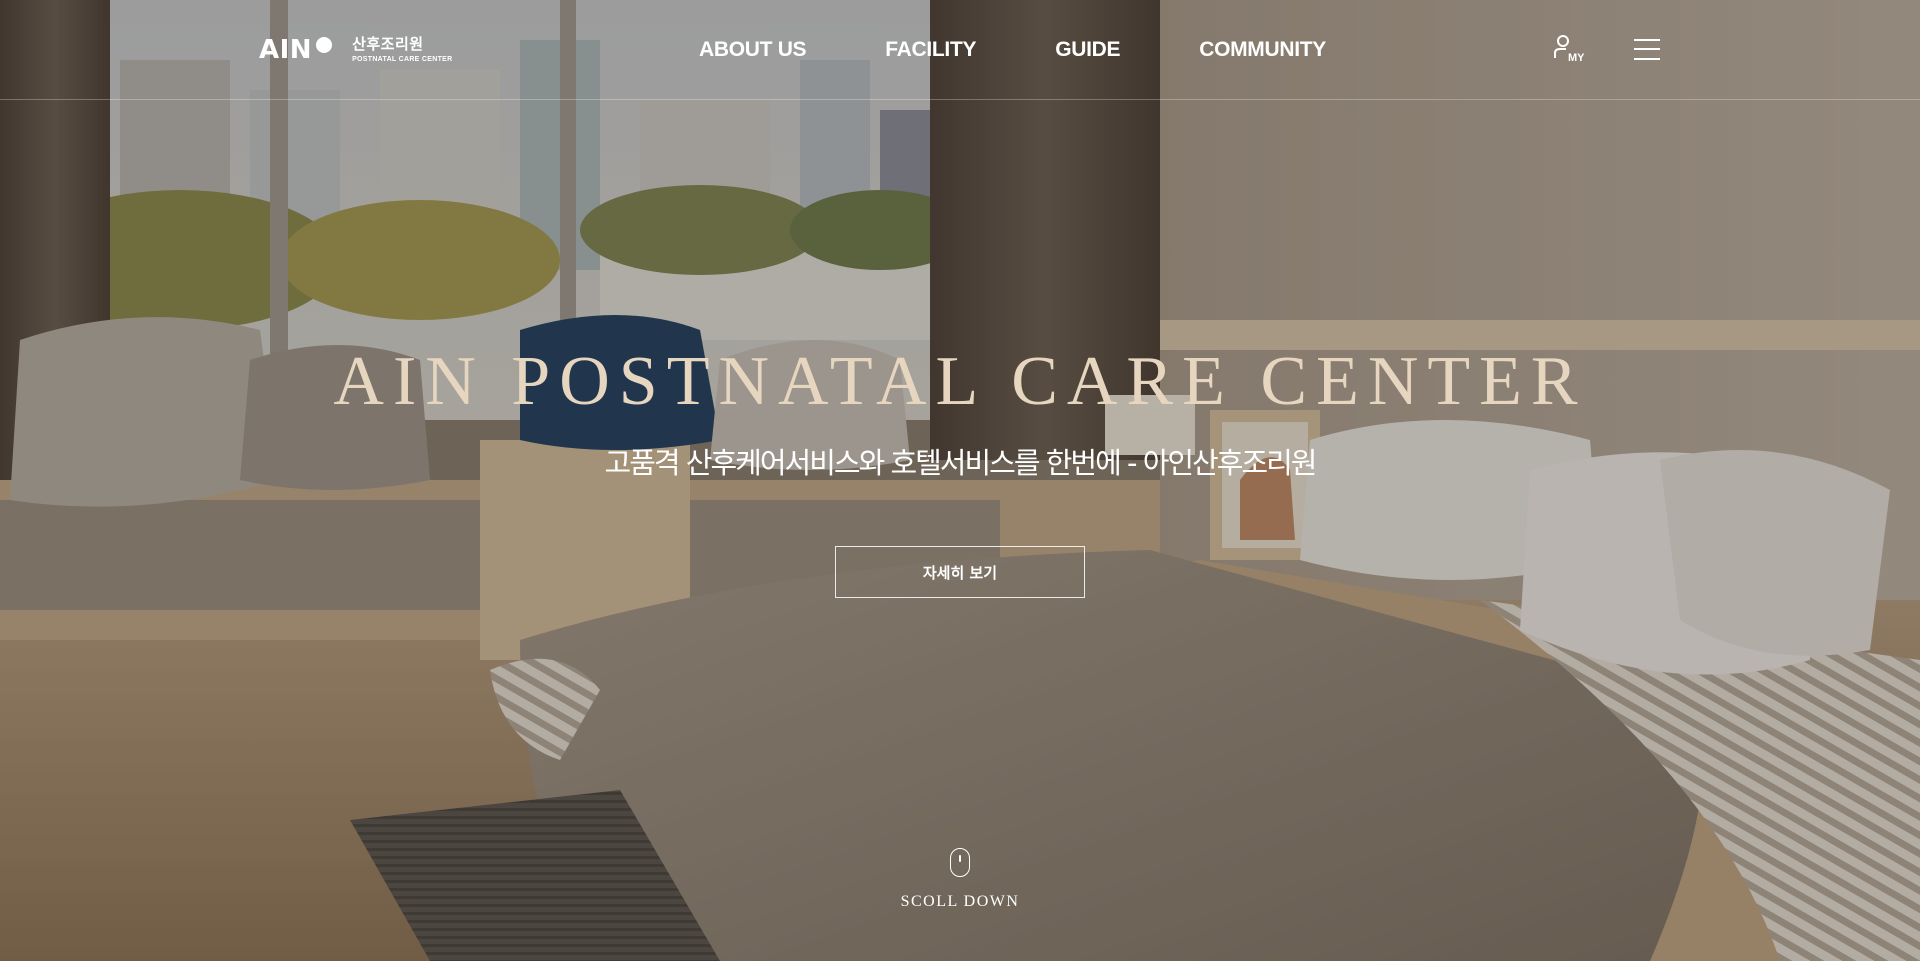 Image resolution: width=1920 pixels, height=961 pixels. What do you see at coordinates (1087, 50) in the screenshot?
I see `nav-item-guide: GUIDE` at bounding box center [1087, 50].